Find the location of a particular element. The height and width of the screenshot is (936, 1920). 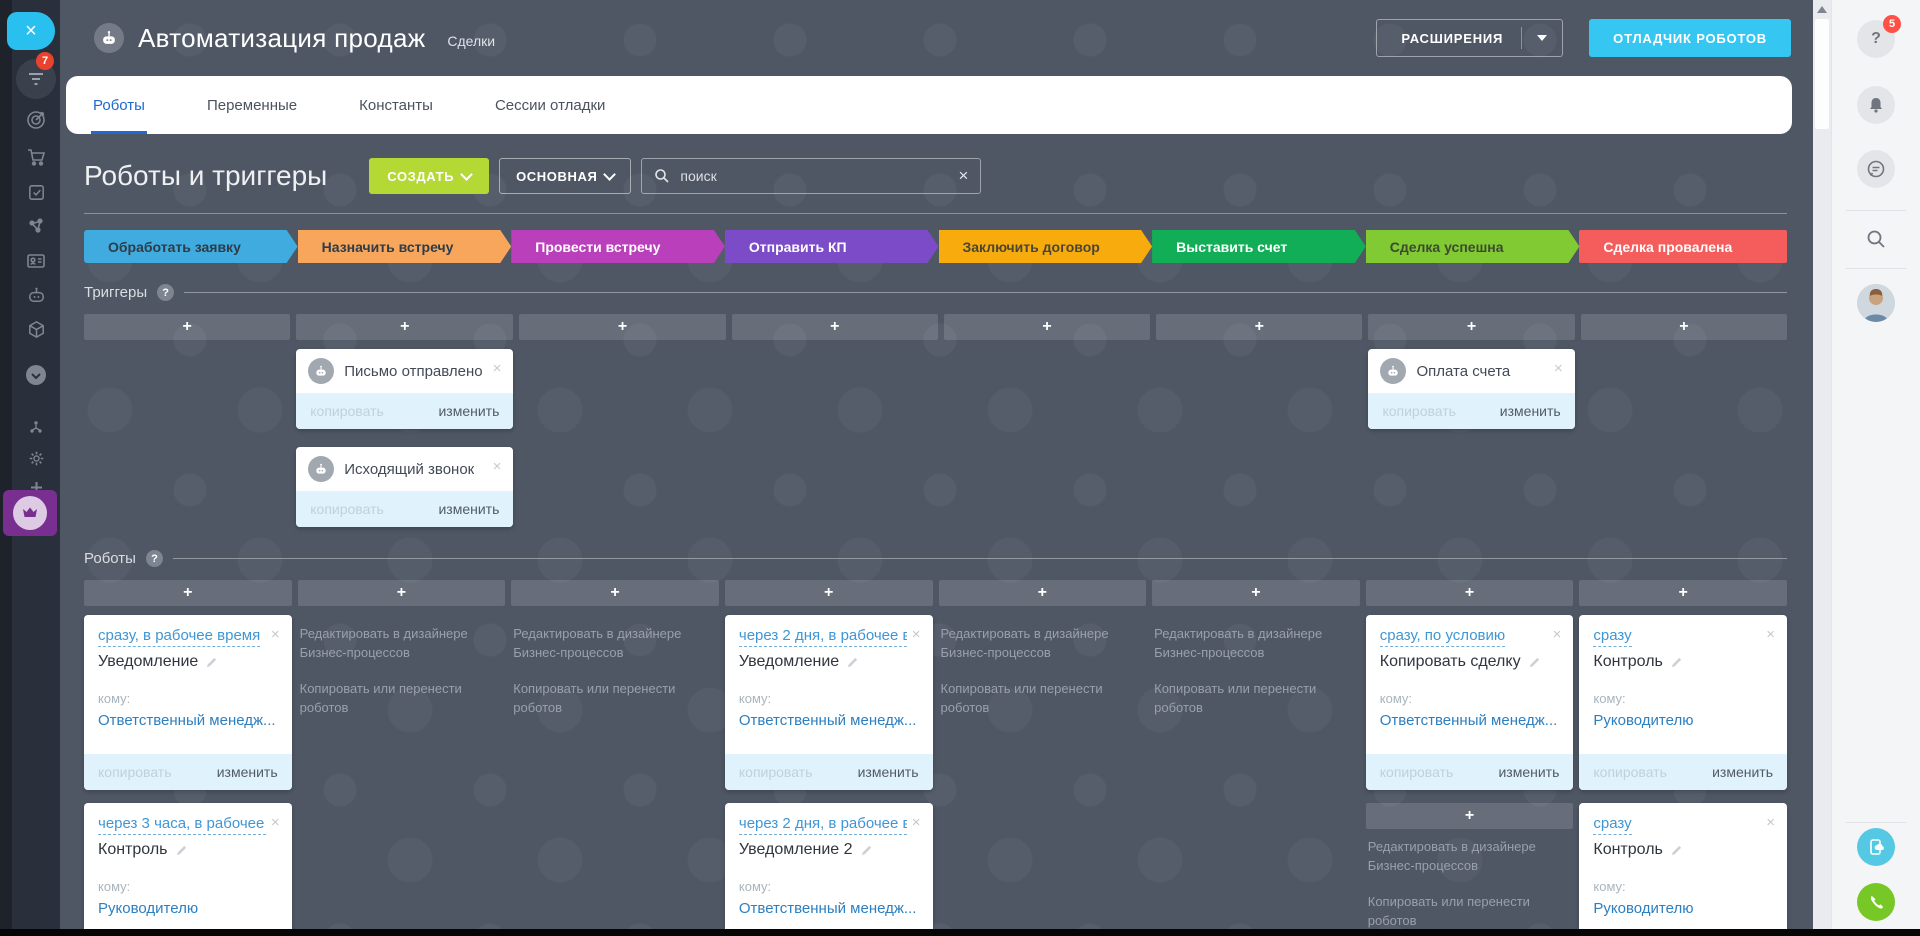

trigger-card: Оплата счета × копировать изменить is located at coordinates (1471, 389).